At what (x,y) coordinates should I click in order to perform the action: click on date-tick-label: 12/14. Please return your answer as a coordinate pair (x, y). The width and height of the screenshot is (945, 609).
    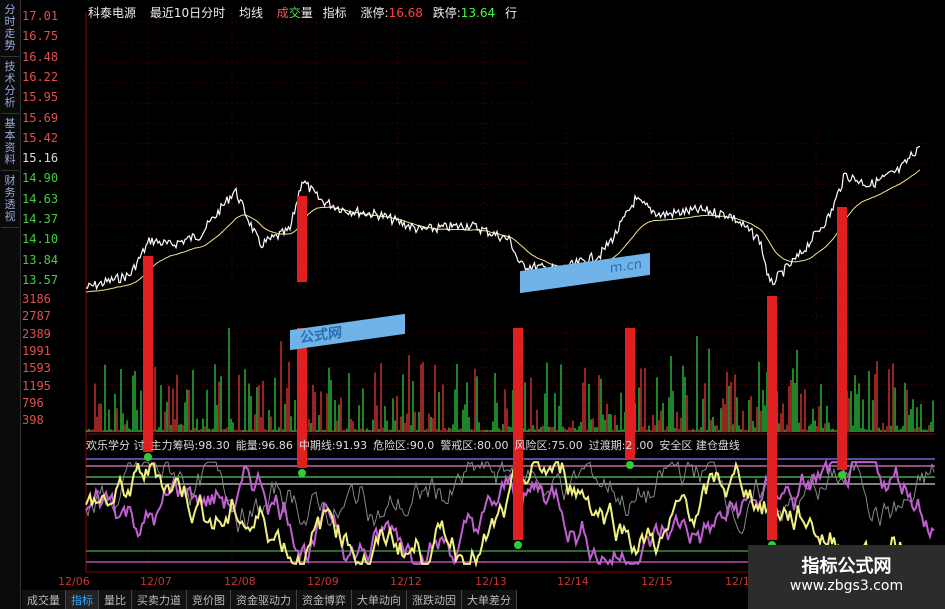
    Looking at the image, I should click on (573, 581).